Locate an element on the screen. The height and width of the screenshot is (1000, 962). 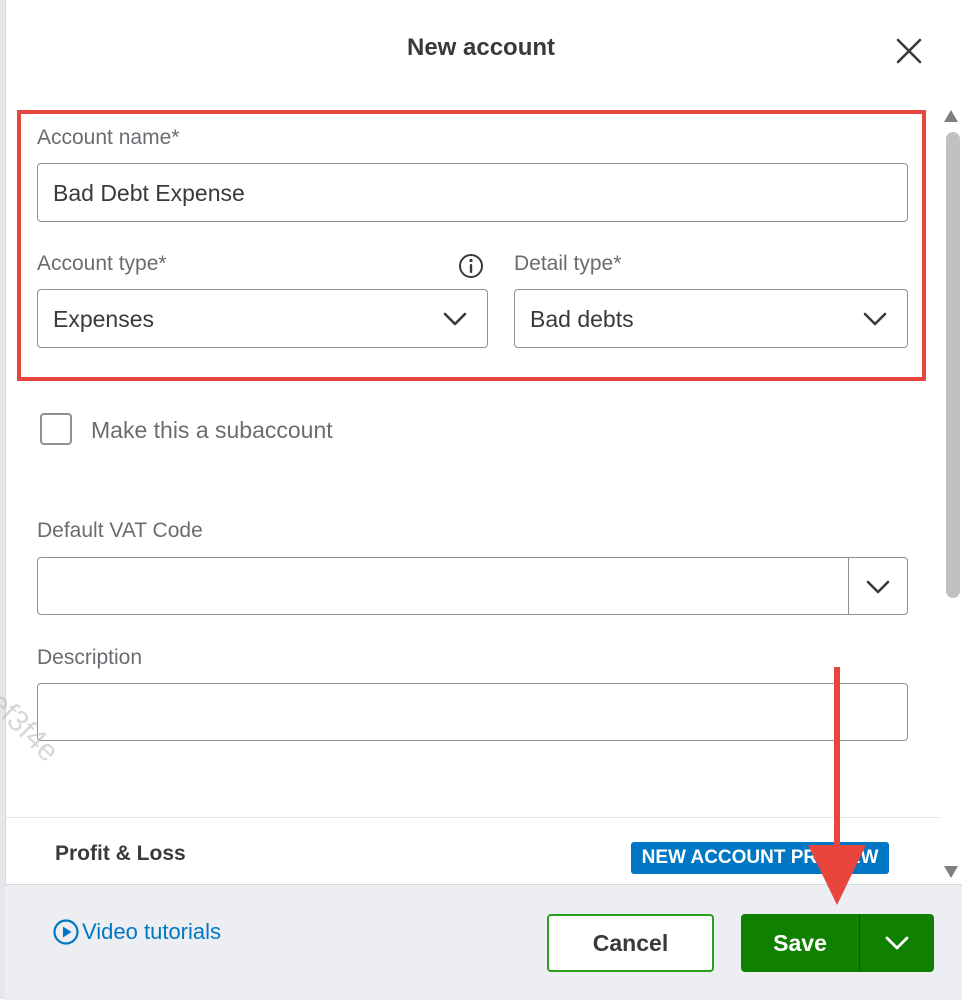
video-tutorials-link: Video tutorials is located at coordinates (136, 932).